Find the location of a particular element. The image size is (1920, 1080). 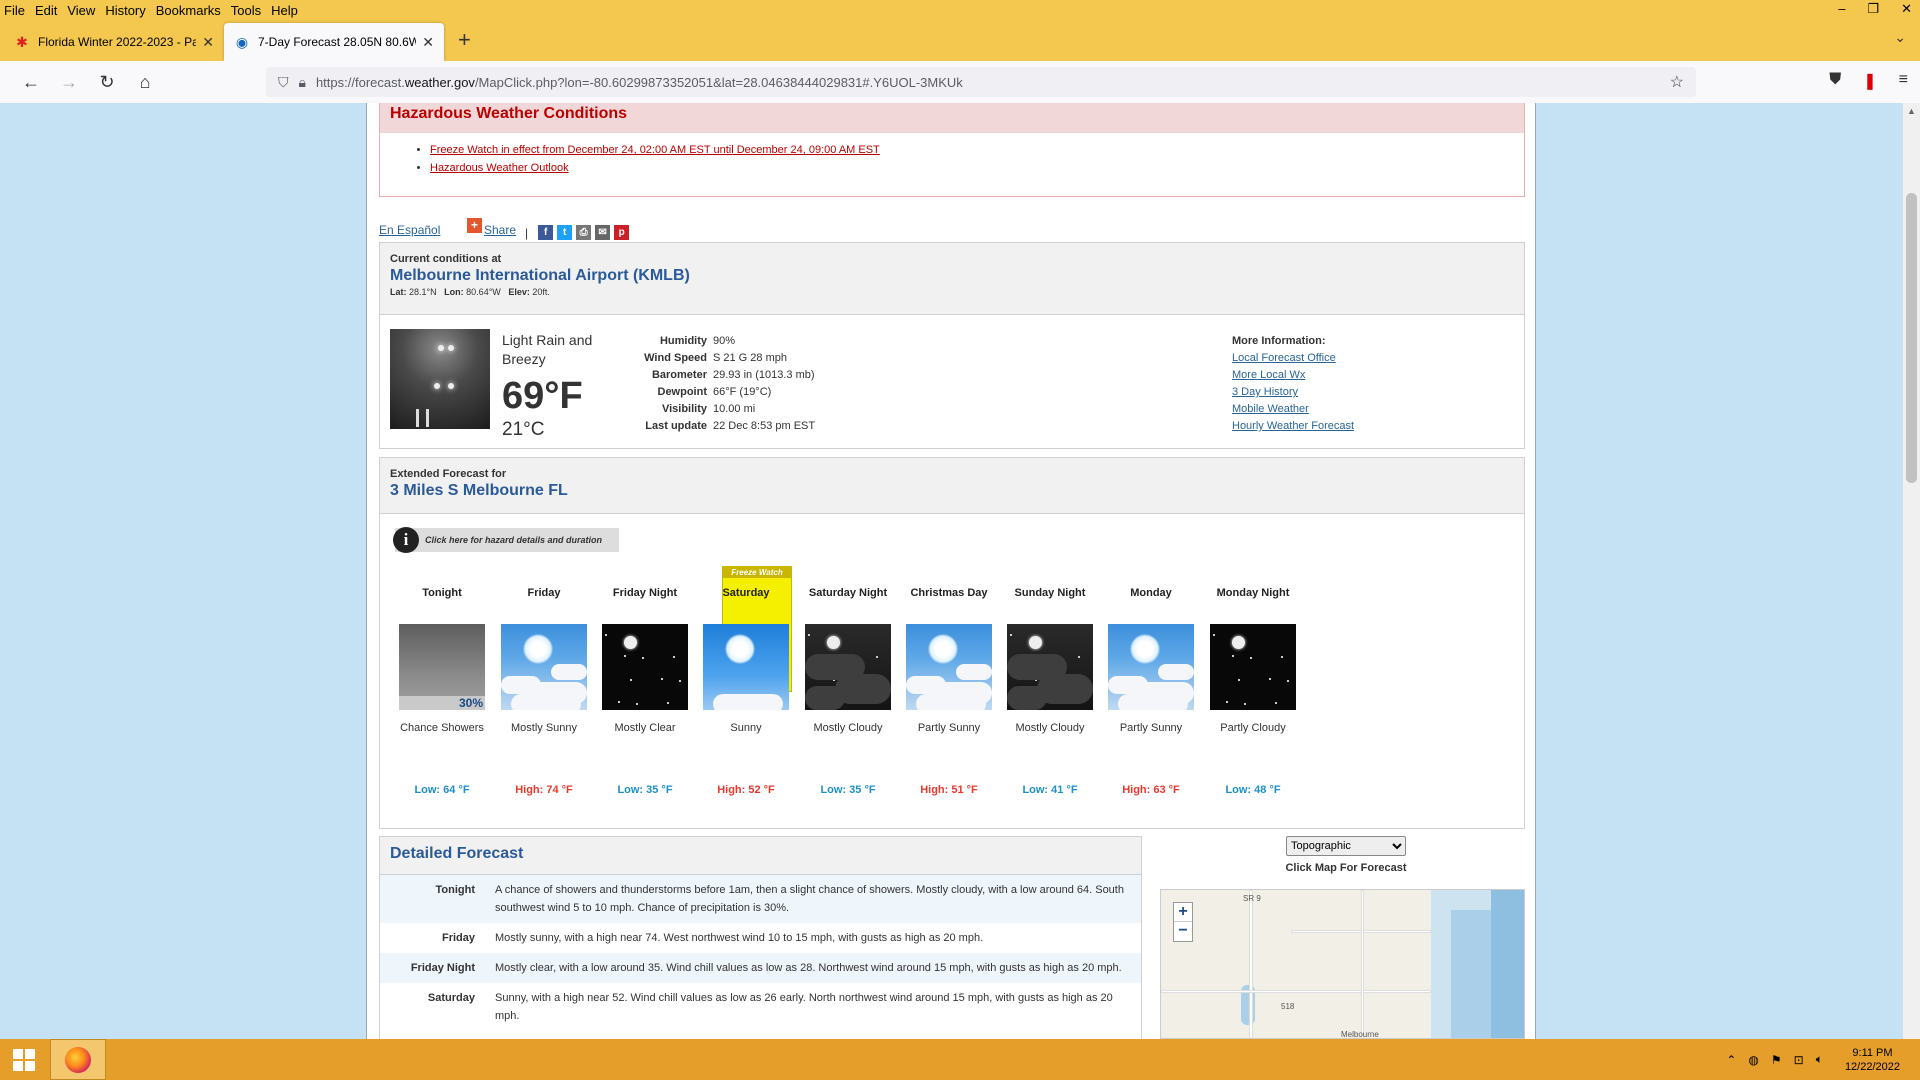

facebook-icon: f is located at coordinates (546, 232).